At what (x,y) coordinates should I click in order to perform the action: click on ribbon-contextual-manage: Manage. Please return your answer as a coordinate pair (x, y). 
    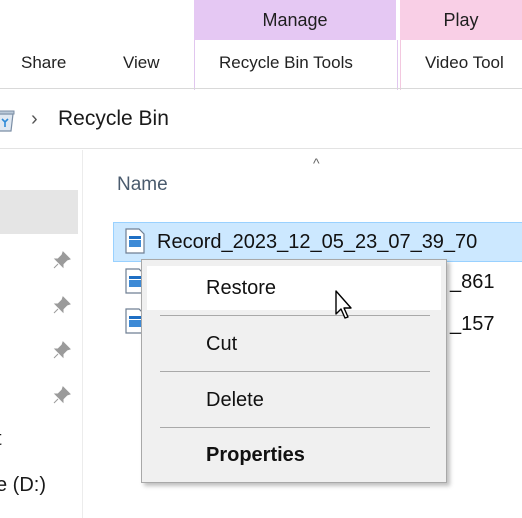
    Looking at the image, I should click on (295, 20).